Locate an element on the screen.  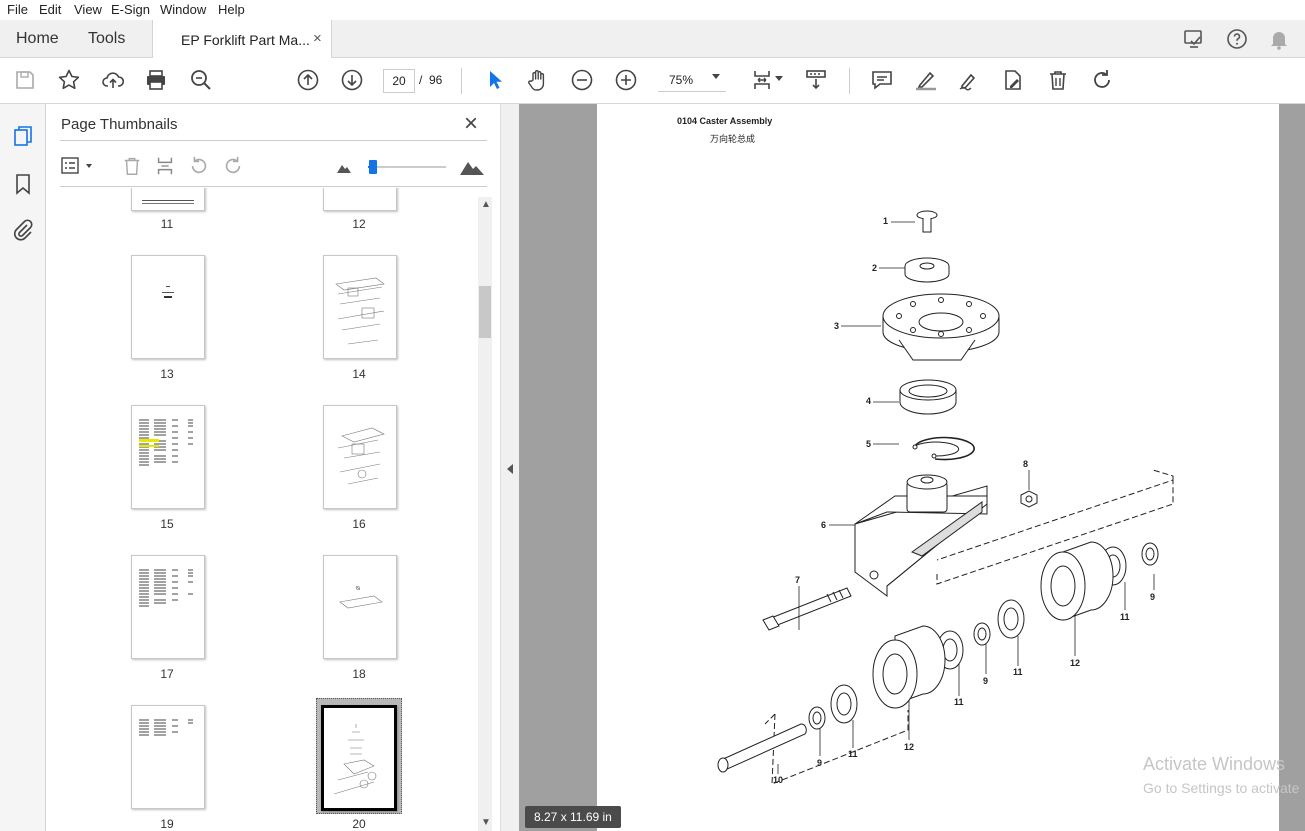
page-size-badge: 8.27 x 11.69 in is located at coordinates (573, 817).